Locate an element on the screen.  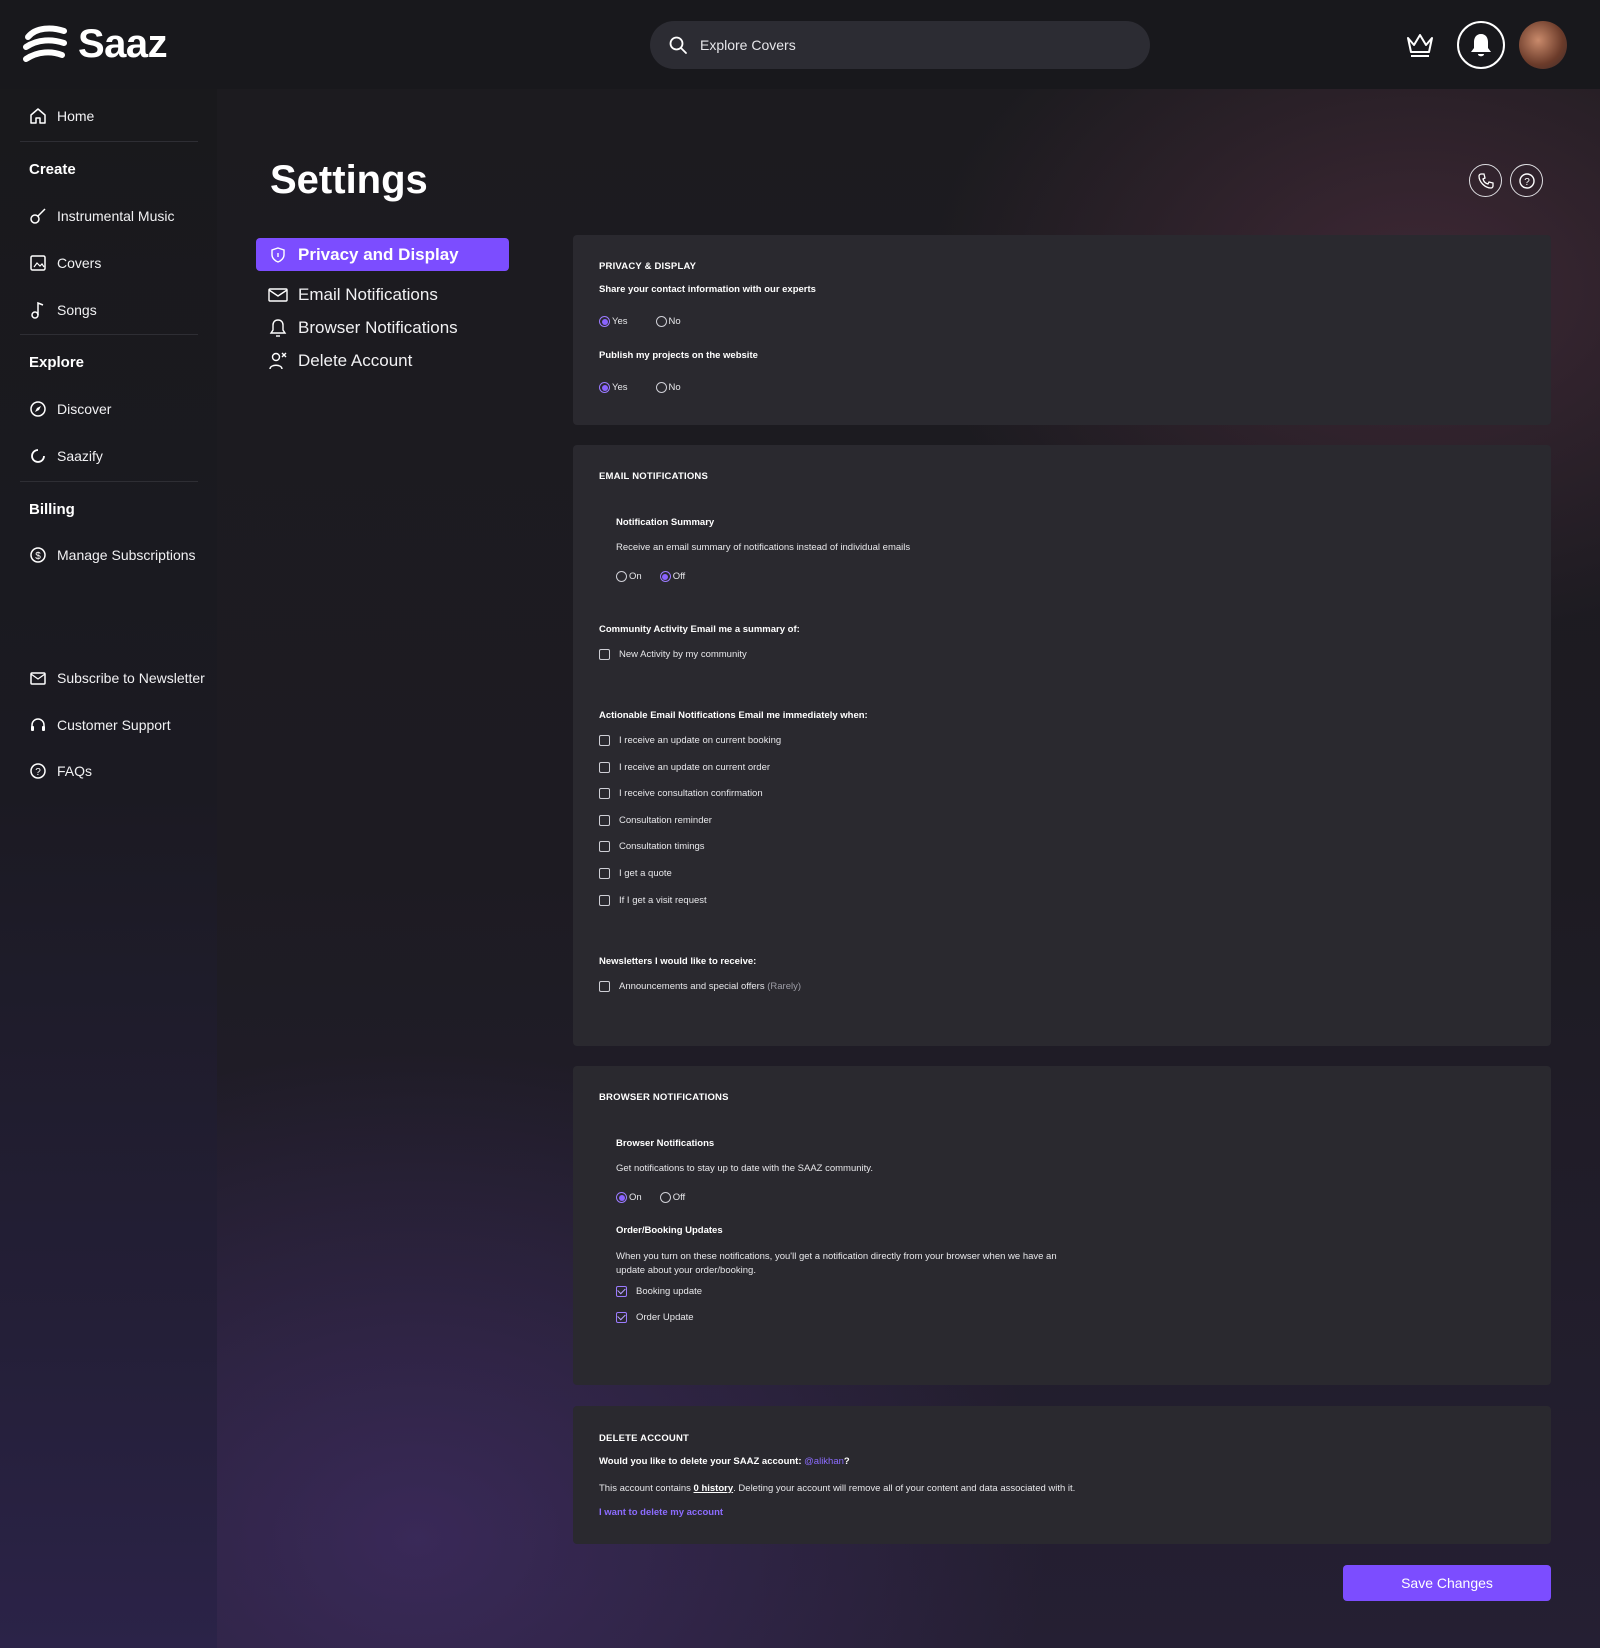
sidebar-item-label: Customer Support is located at coordinates (114, 725).